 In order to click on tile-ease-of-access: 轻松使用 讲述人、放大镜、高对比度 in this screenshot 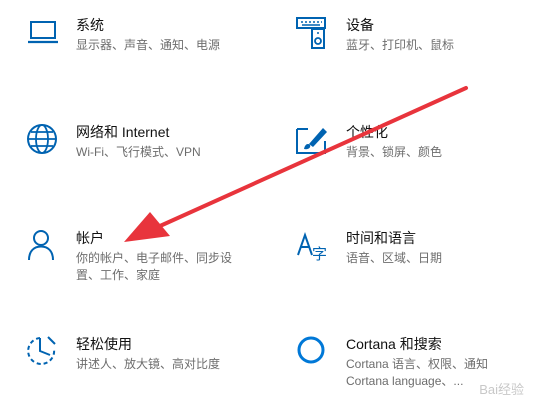, I will do `click(146, 359)`.